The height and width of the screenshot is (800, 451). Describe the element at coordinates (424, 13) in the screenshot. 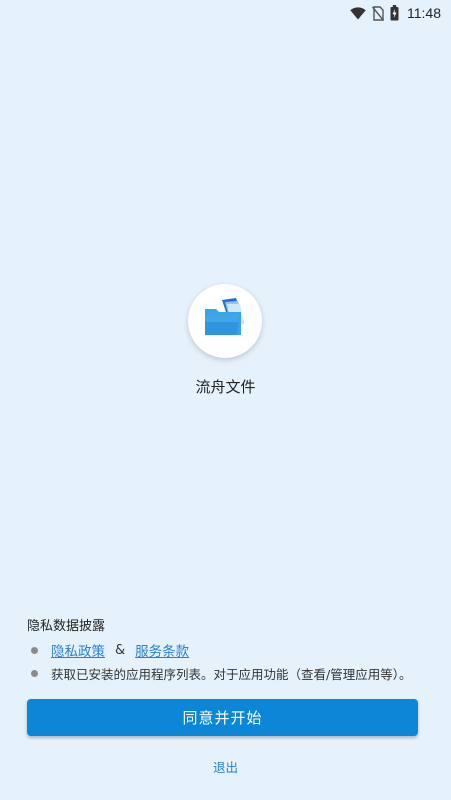

I see `status-time: 11:48` at that location.